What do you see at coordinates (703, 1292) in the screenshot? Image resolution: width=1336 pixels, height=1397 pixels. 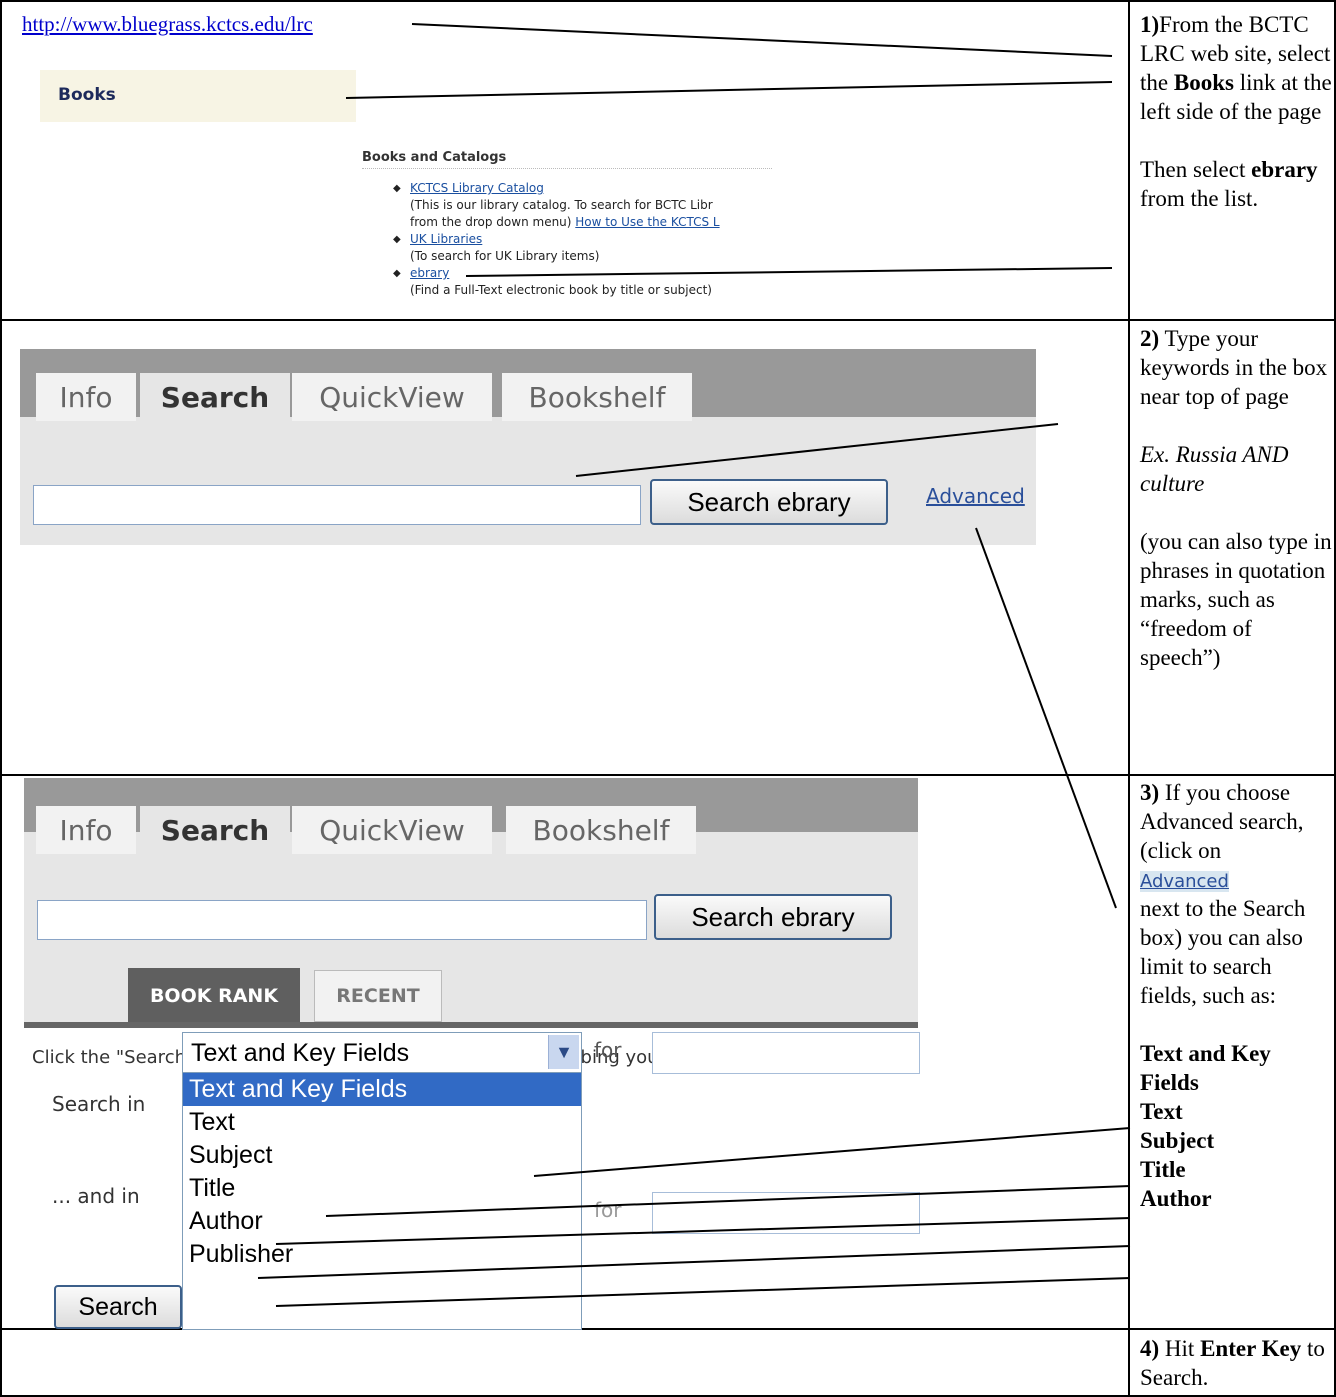 I see `callout-line-author` at bounding box center [703, 1292].